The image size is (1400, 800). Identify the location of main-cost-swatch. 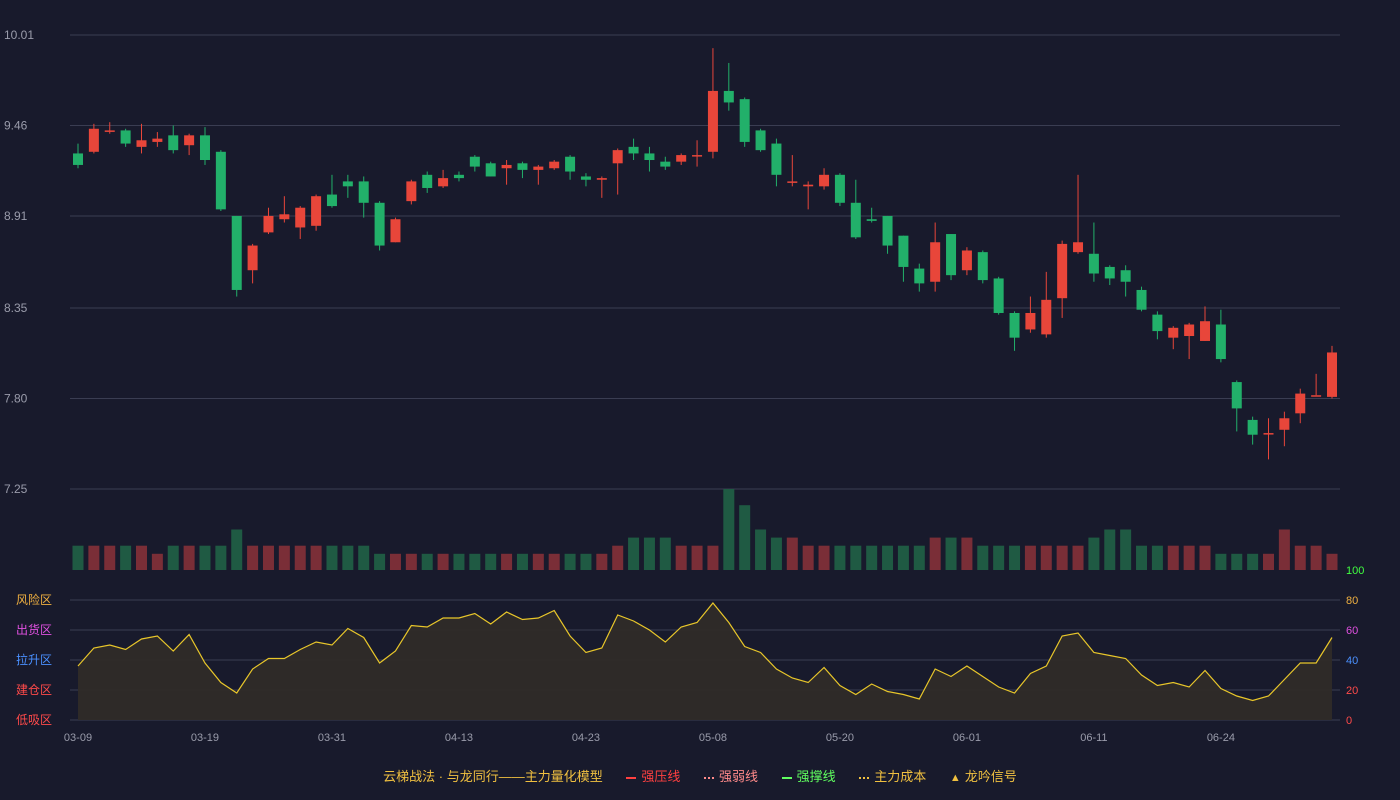
(864, 777).